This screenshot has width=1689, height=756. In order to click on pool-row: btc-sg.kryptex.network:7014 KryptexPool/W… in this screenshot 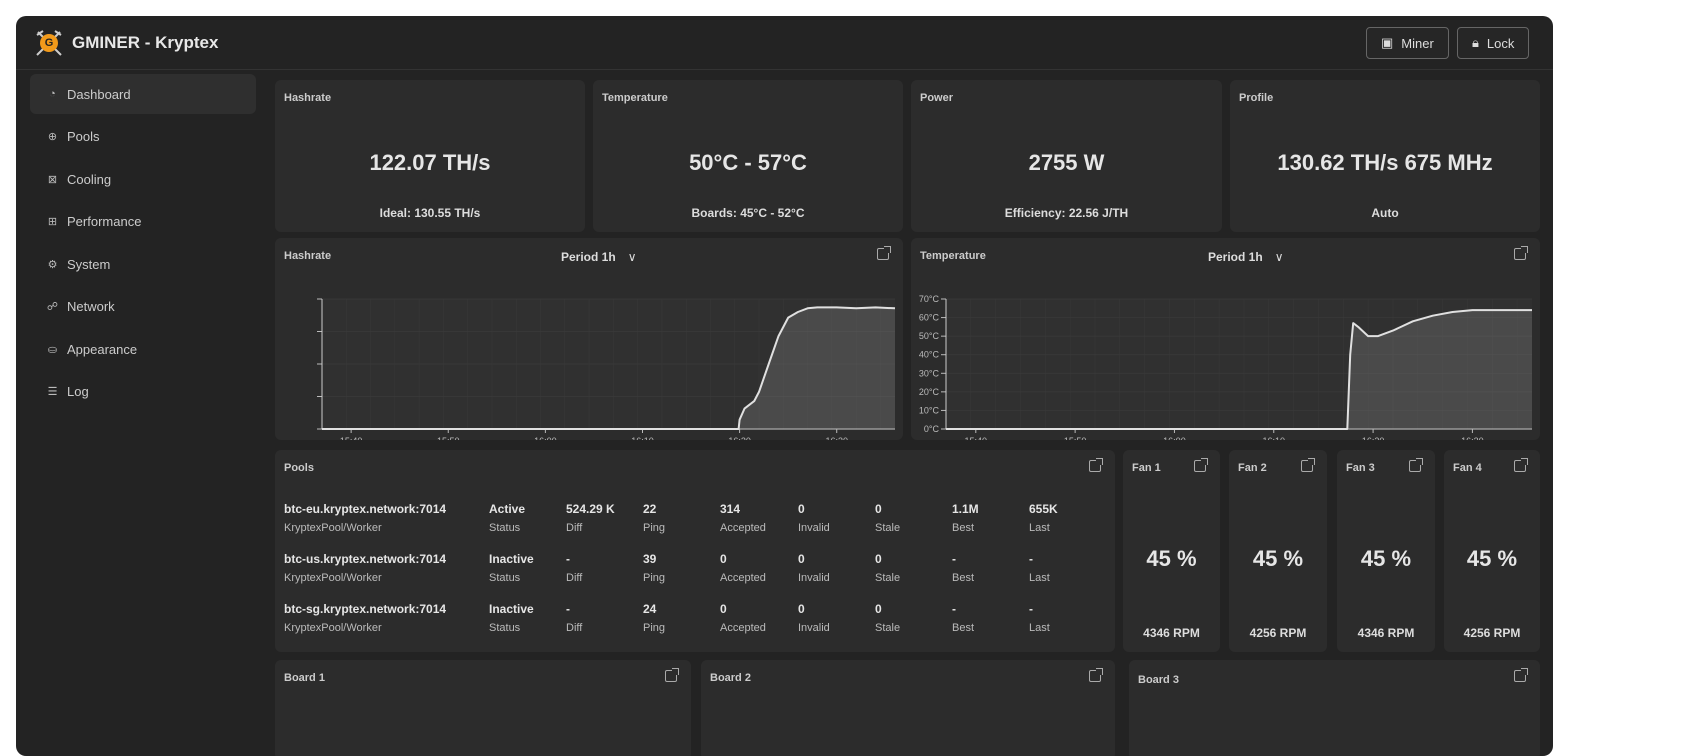, I will do `click(694, 622)`.